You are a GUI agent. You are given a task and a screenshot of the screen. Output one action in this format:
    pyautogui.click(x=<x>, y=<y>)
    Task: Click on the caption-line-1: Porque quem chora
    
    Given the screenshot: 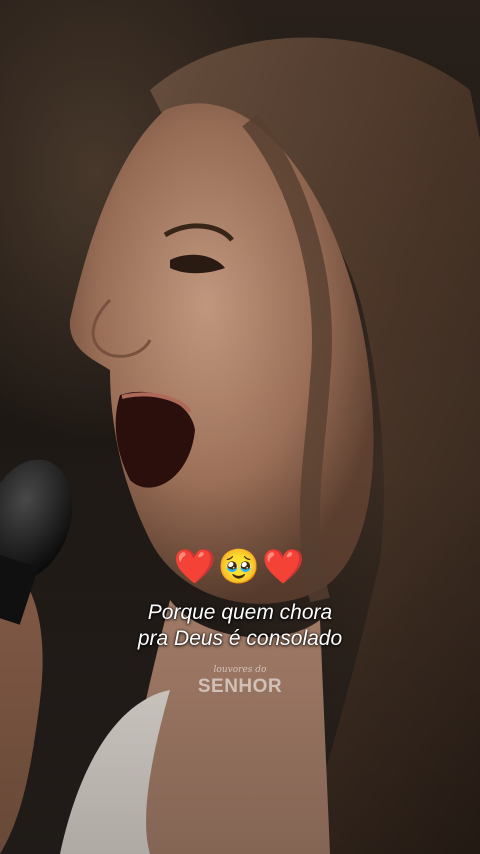 What is the action you would take?
    pyautogui.click(x=240, y=612)
    